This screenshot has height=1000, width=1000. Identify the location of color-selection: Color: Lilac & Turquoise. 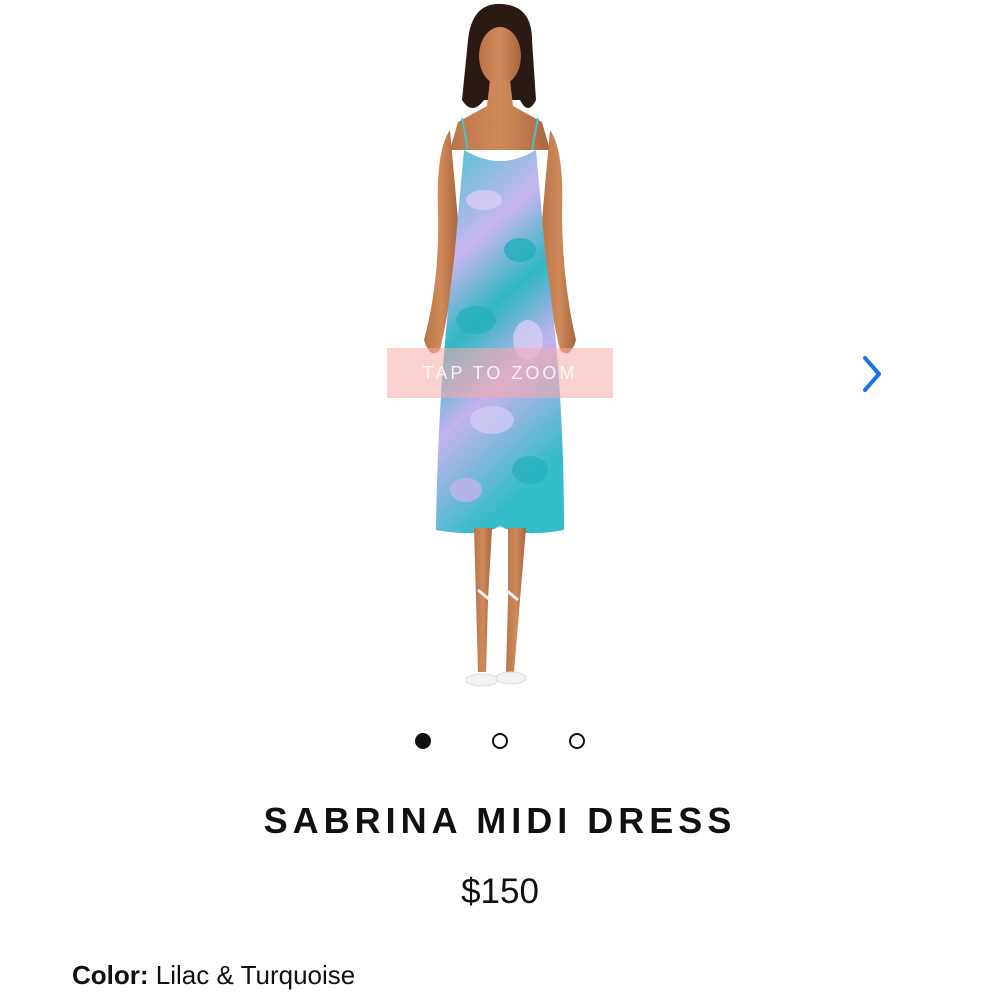
(213, 975).